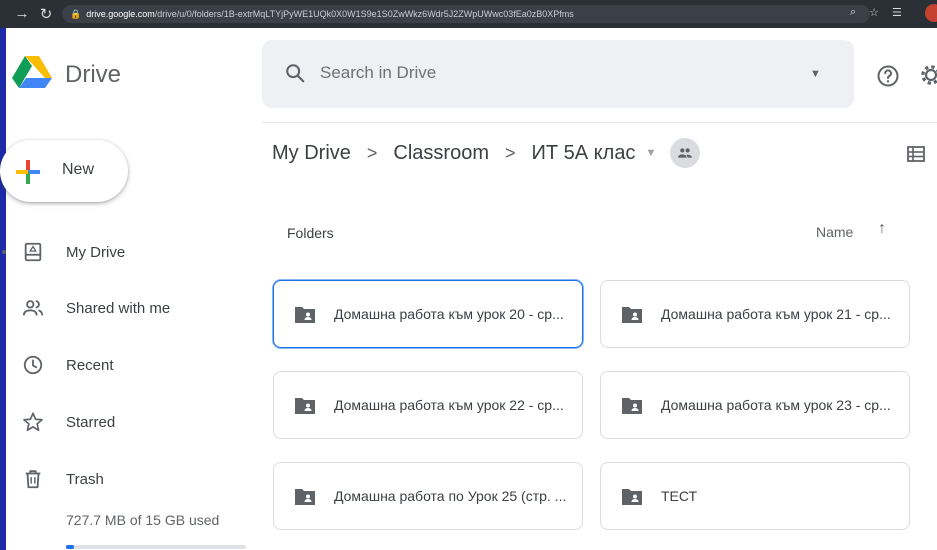  What do you see at coordinates (755, 496) in the screenshot?
I see `folder-card: ТЕСТ` at bounding box center [755, 496].